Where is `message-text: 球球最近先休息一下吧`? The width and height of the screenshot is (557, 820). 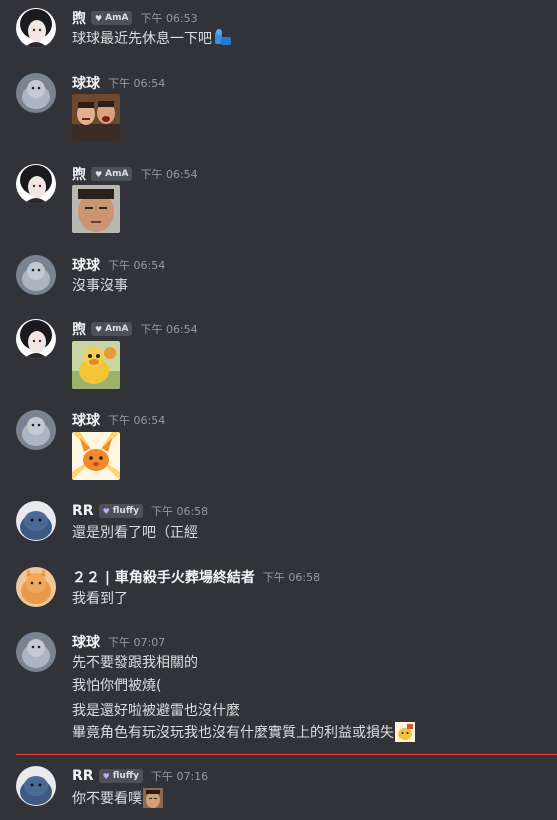 message-text: 球球最近先休息一下吧 is located at coordinates (152, 39).